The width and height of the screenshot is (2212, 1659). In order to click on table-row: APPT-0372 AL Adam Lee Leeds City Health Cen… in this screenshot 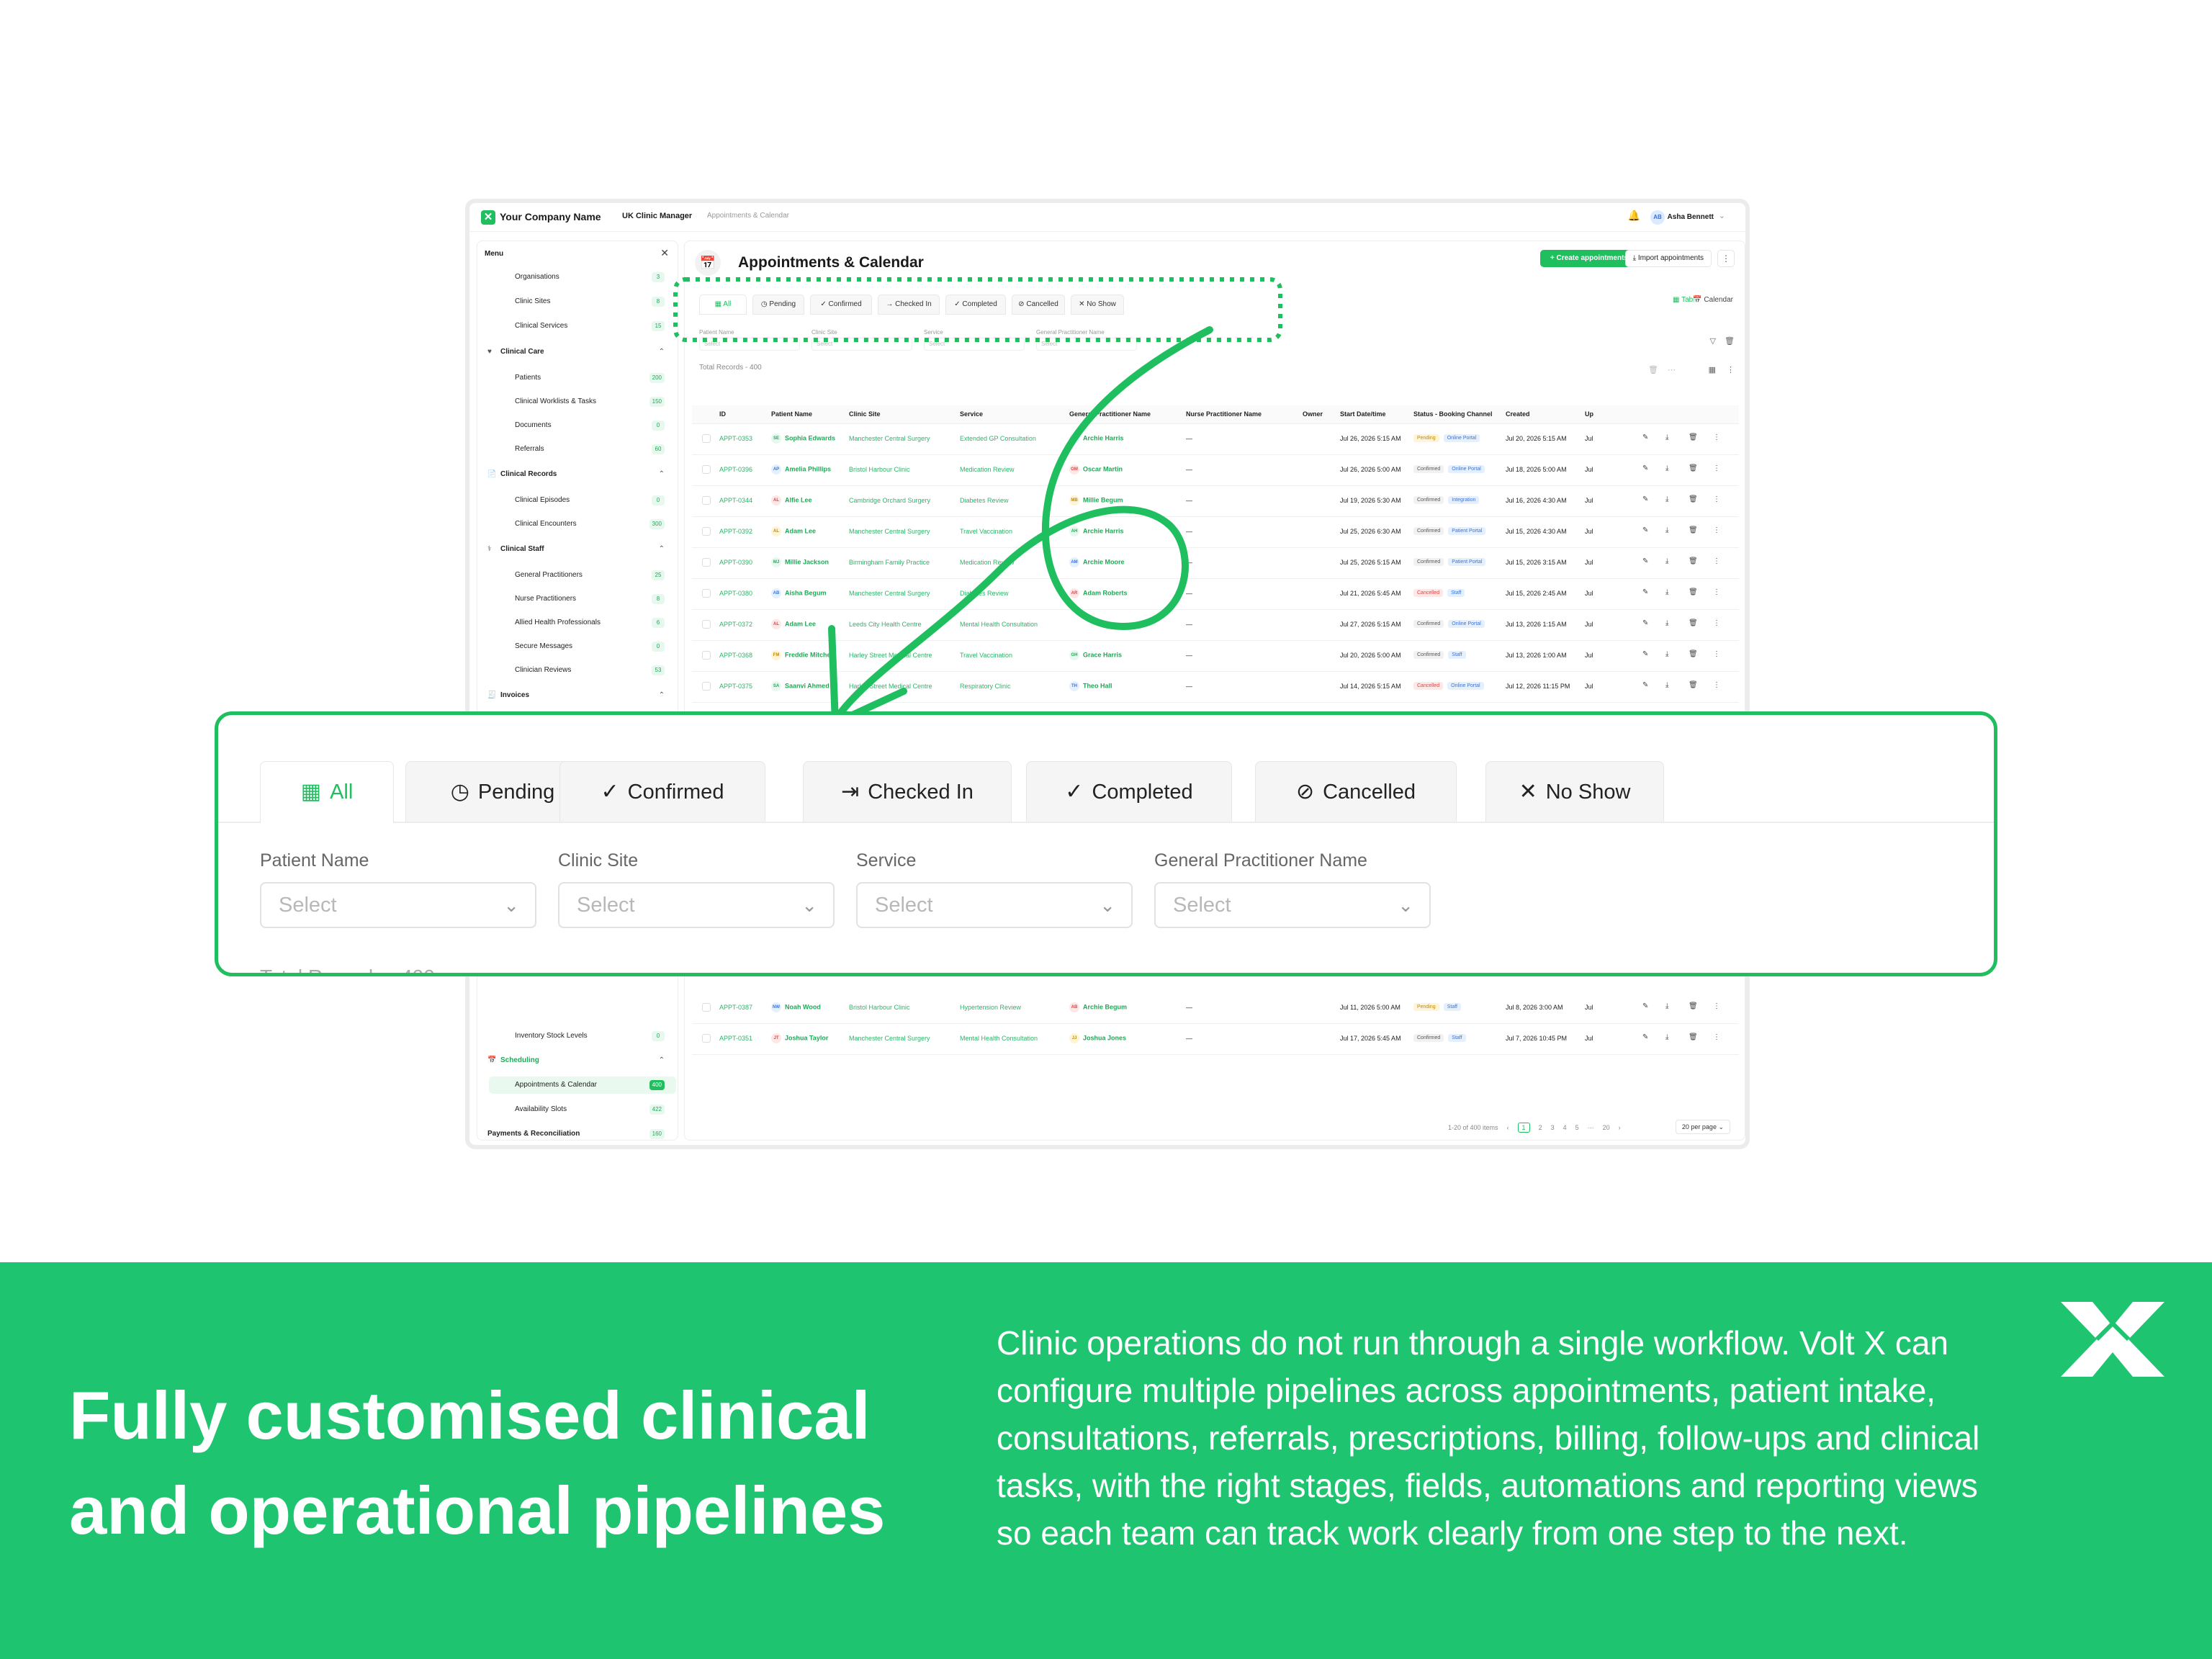, I will do `click(1216, 625)`.